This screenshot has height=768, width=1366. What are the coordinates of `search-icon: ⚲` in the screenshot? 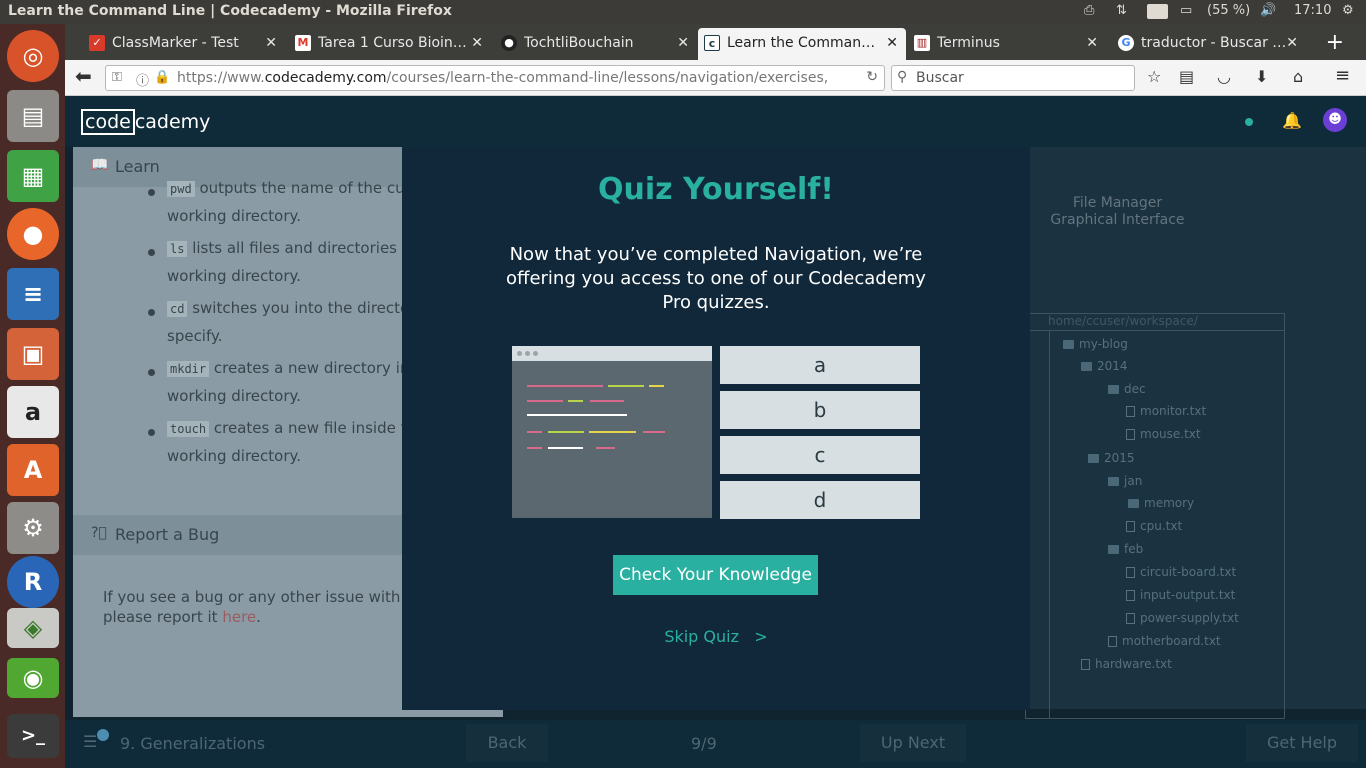 It's located at (902, 77).